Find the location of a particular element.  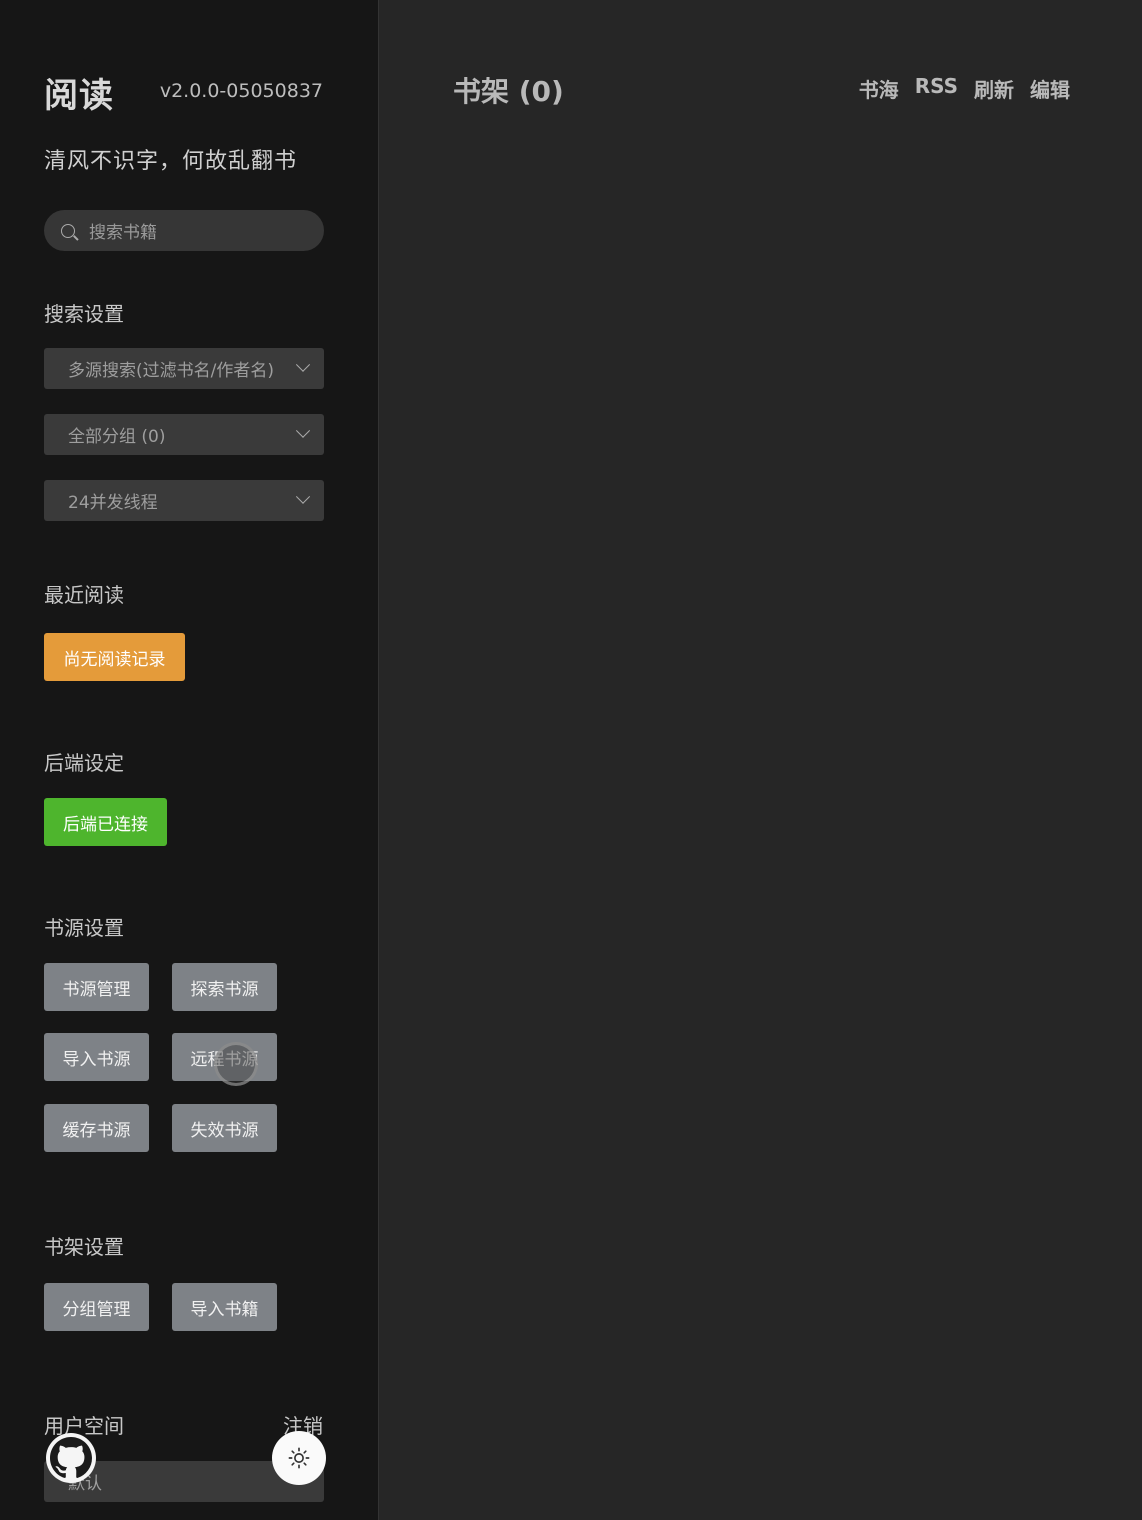

shelf-settings-title: 书架设置 is located at coordinates (84, 1247).